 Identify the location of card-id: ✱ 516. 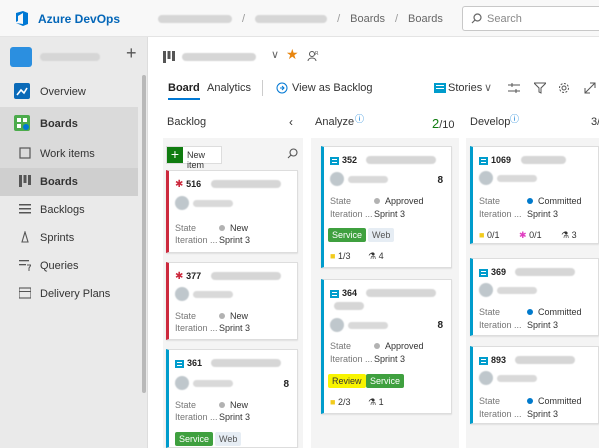
(188, 184).